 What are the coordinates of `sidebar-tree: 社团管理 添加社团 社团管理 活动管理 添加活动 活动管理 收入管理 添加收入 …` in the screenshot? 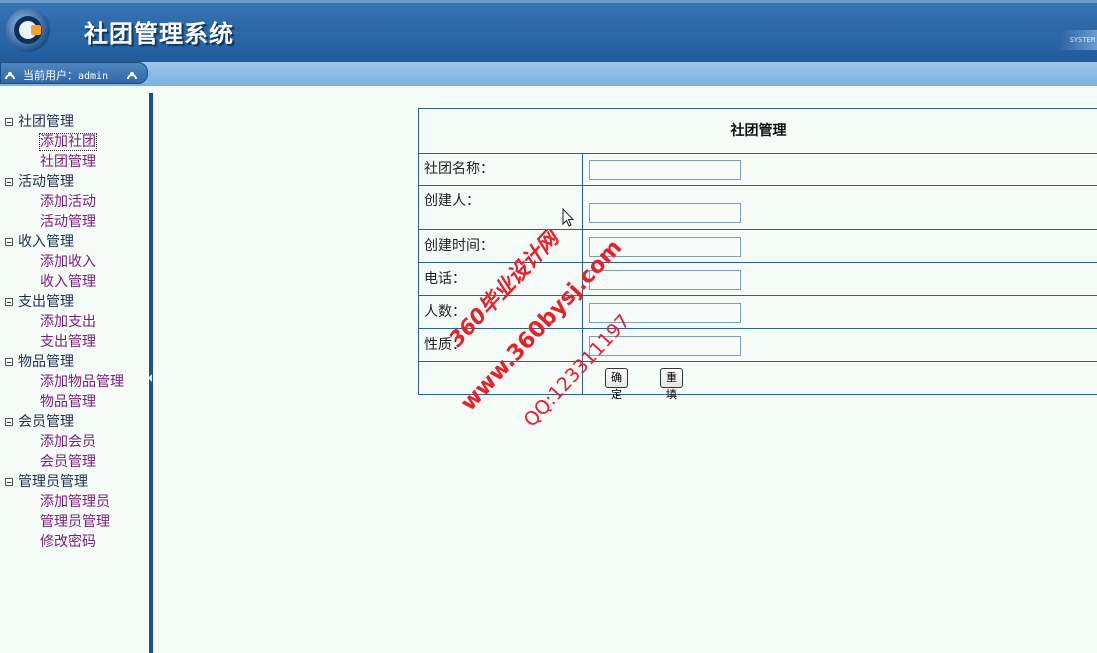 It's located at (64, 332).